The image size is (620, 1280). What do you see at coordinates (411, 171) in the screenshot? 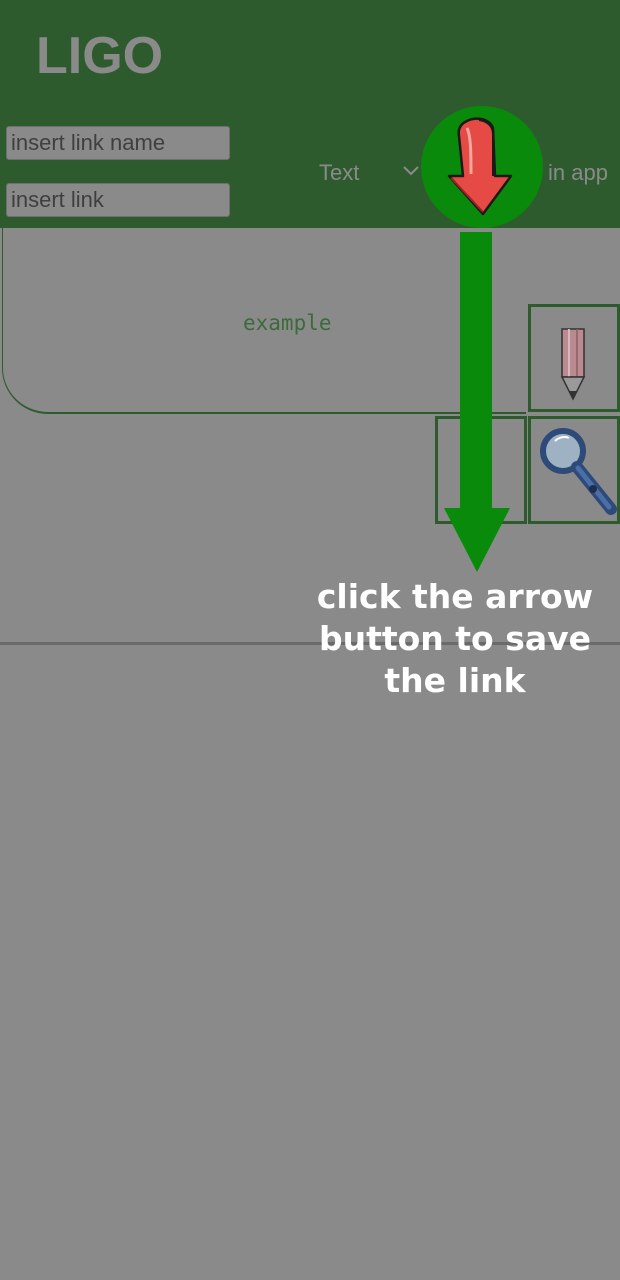
I see `chevron-down-icon` at bounding box center [411, 171].